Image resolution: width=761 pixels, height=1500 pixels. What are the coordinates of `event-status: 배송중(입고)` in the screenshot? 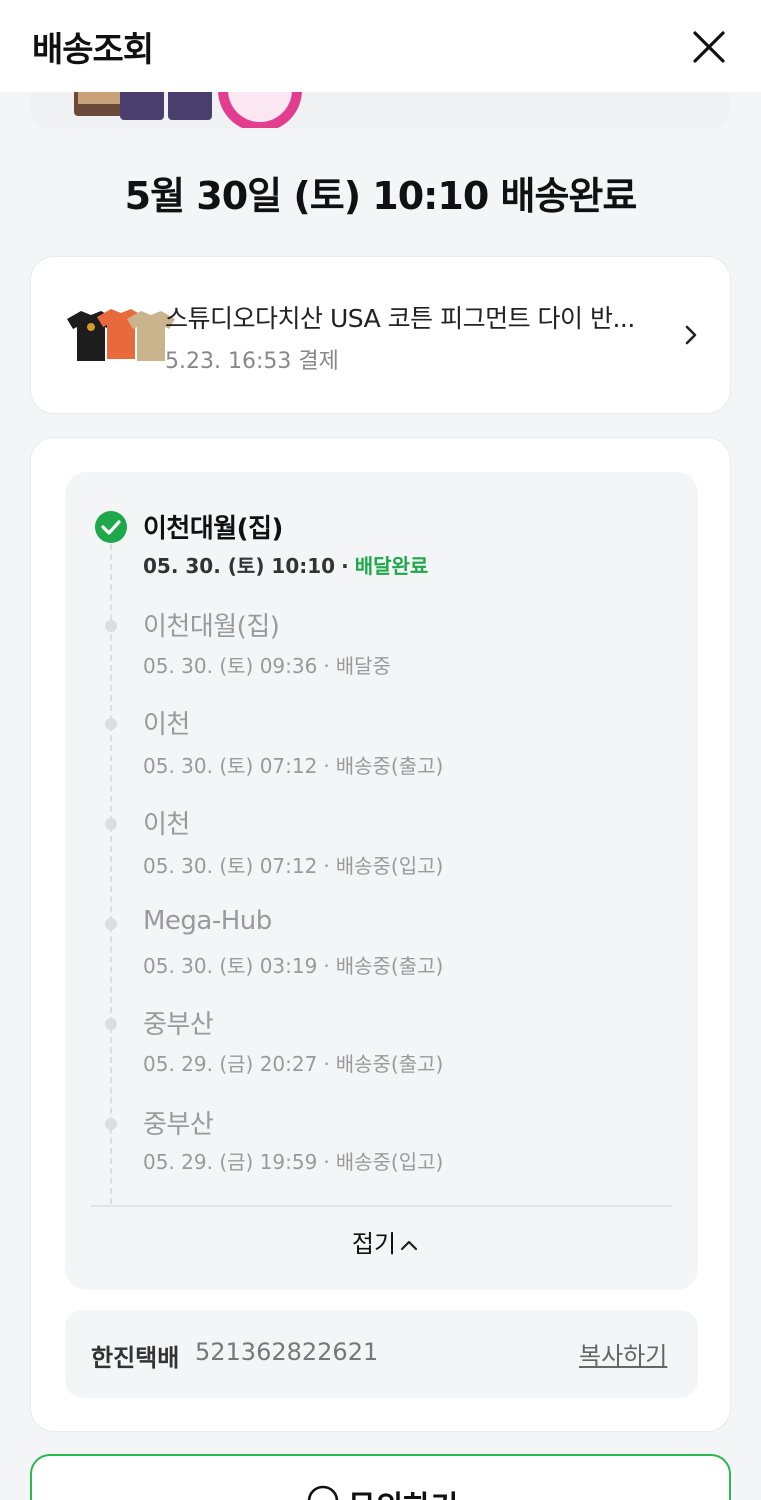 It's located at (389, 1162).